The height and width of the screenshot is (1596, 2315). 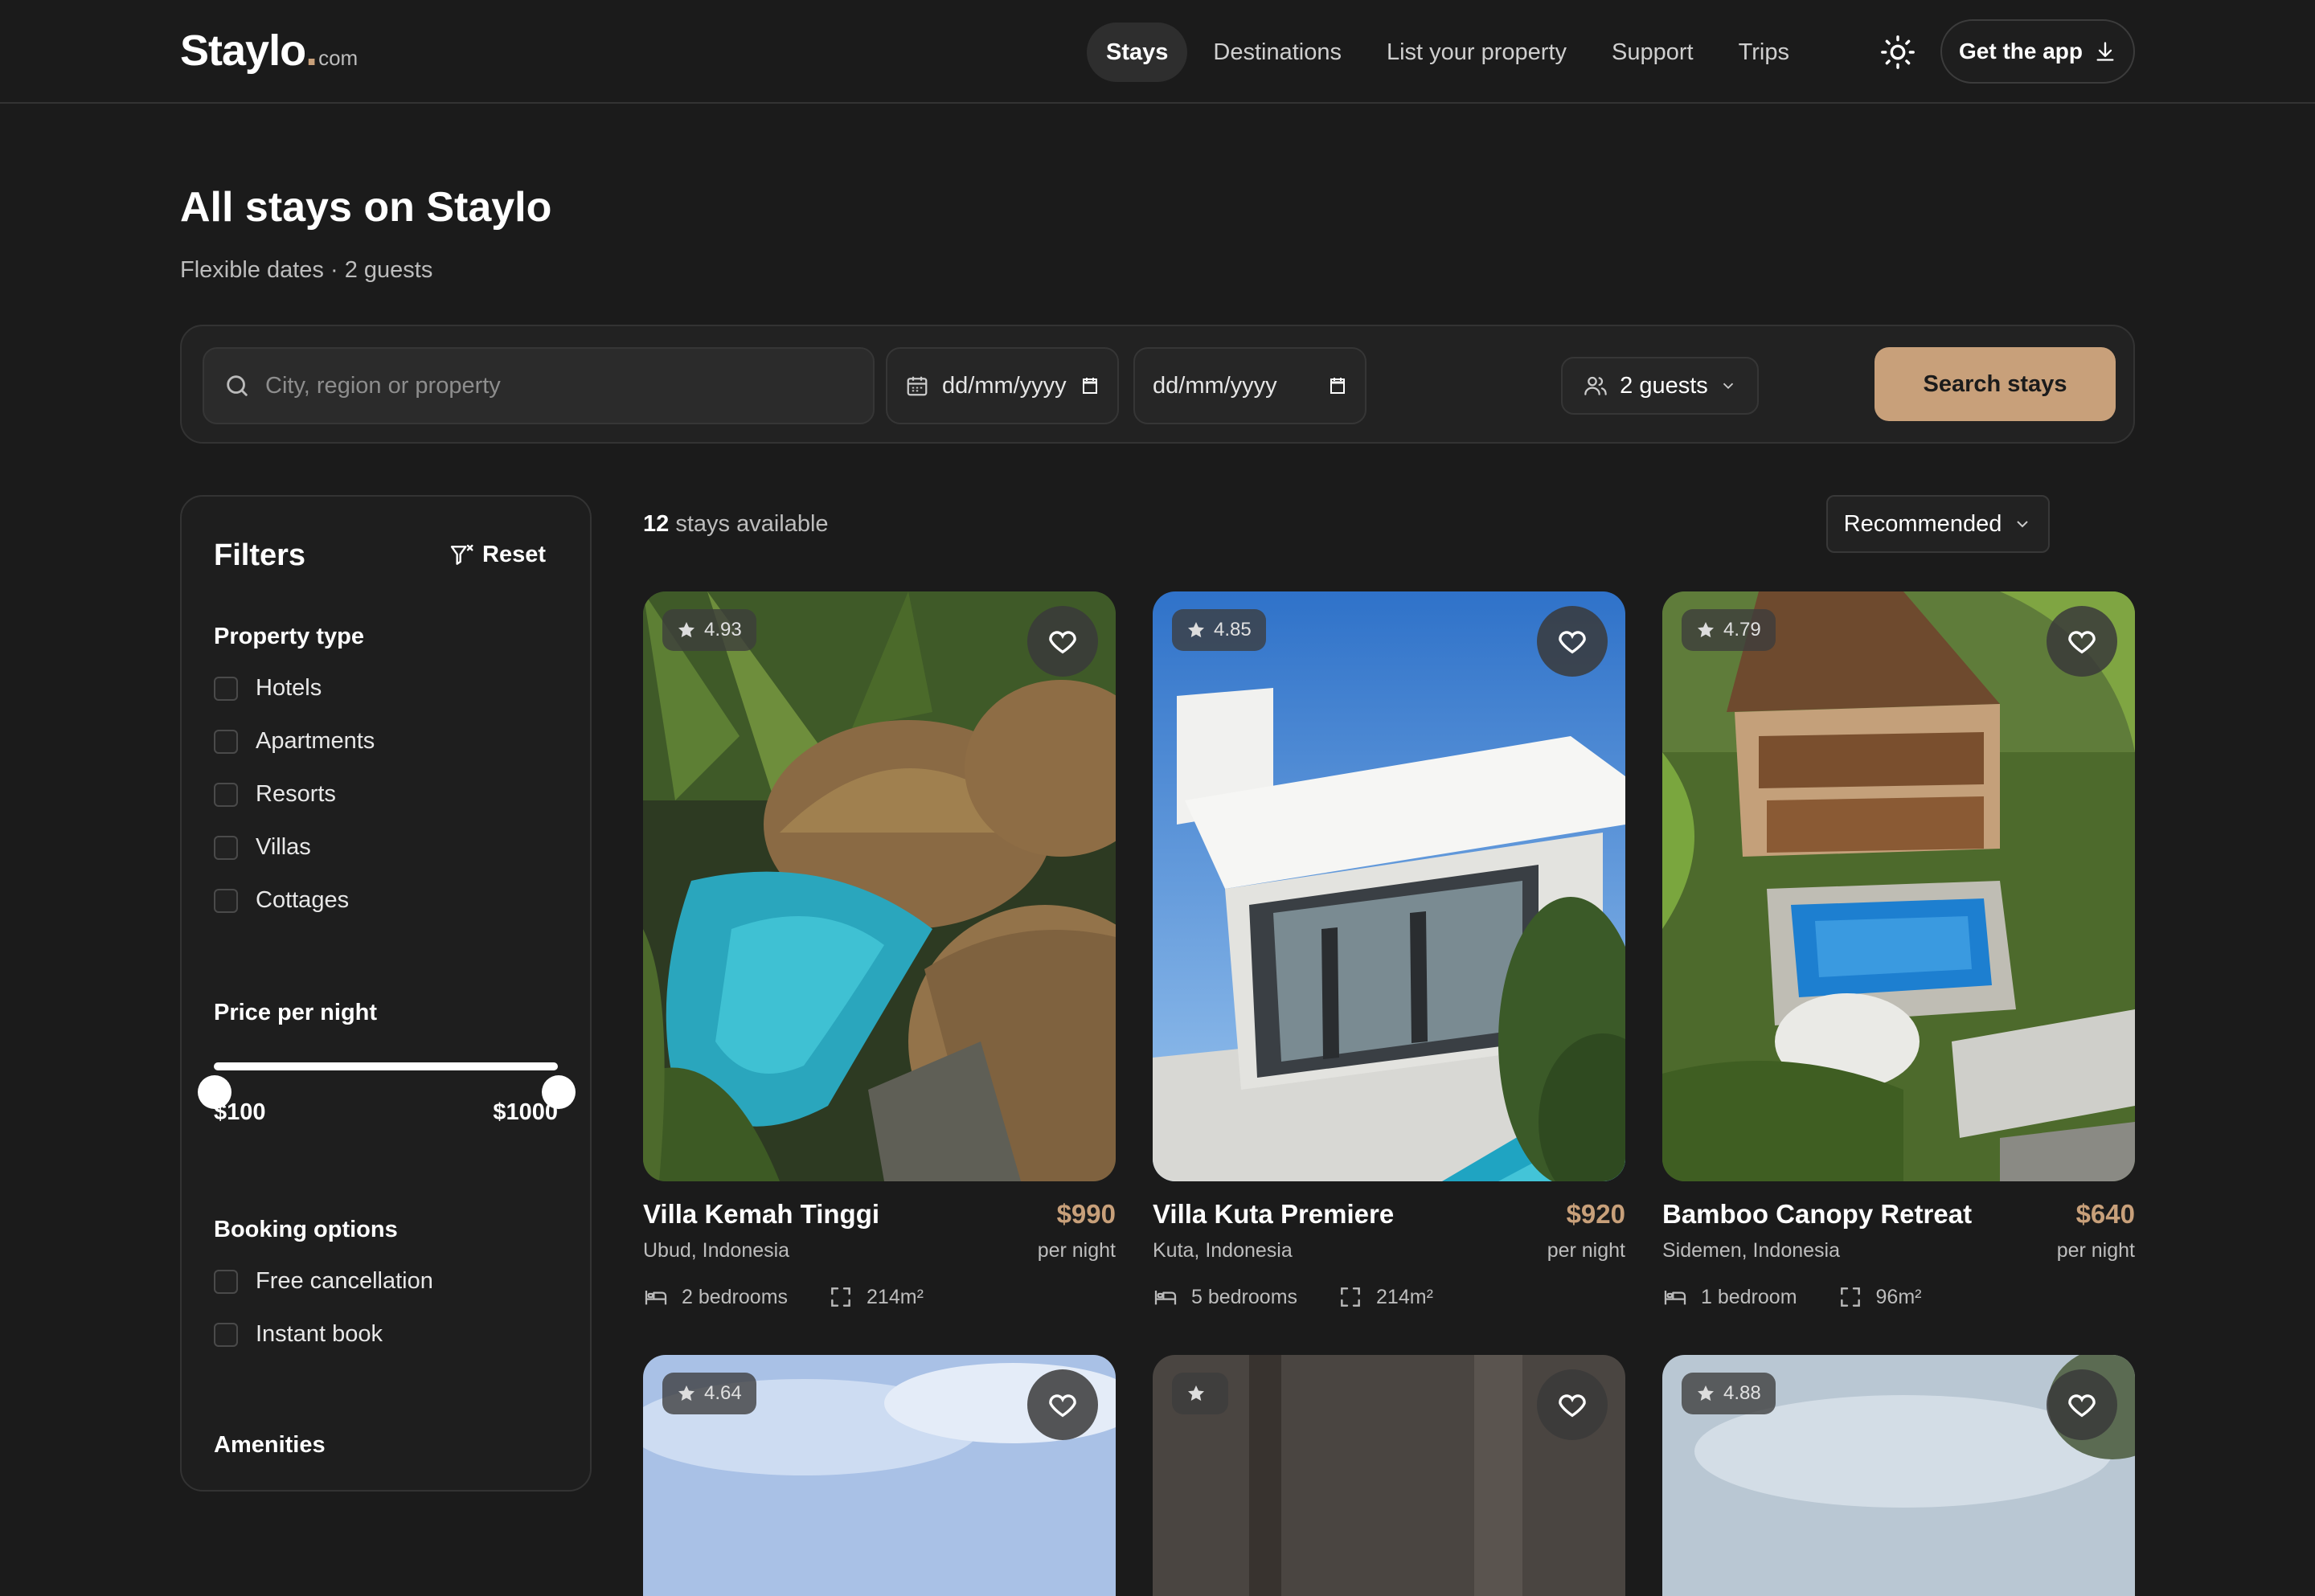 What do you see at coordinates (1249, 385) in the screenshot?
I see `checkout-date-field: dd/mm/yyyy` at bounding box center [1249, 385].